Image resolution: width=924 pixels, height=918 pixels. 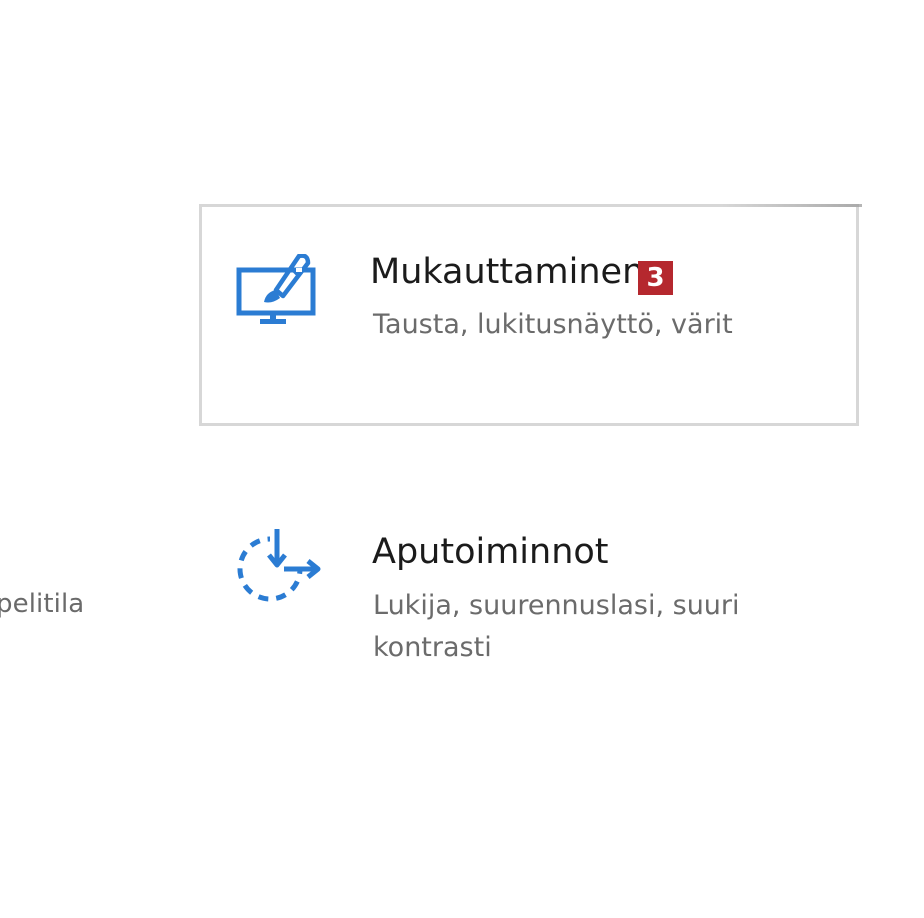 I want to click on ease-of-access-icon, so click(x=278, y=568).